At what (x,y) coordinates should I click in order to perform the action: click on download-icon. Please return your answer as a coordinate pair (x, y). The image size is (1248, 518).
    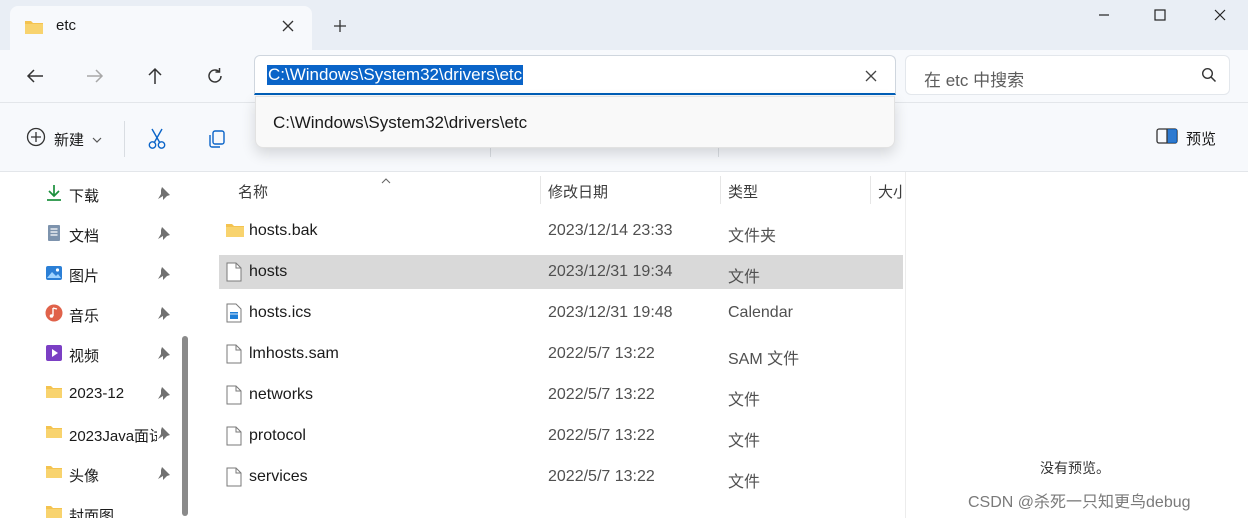
    Looking at the image, I should click on (54, 193).